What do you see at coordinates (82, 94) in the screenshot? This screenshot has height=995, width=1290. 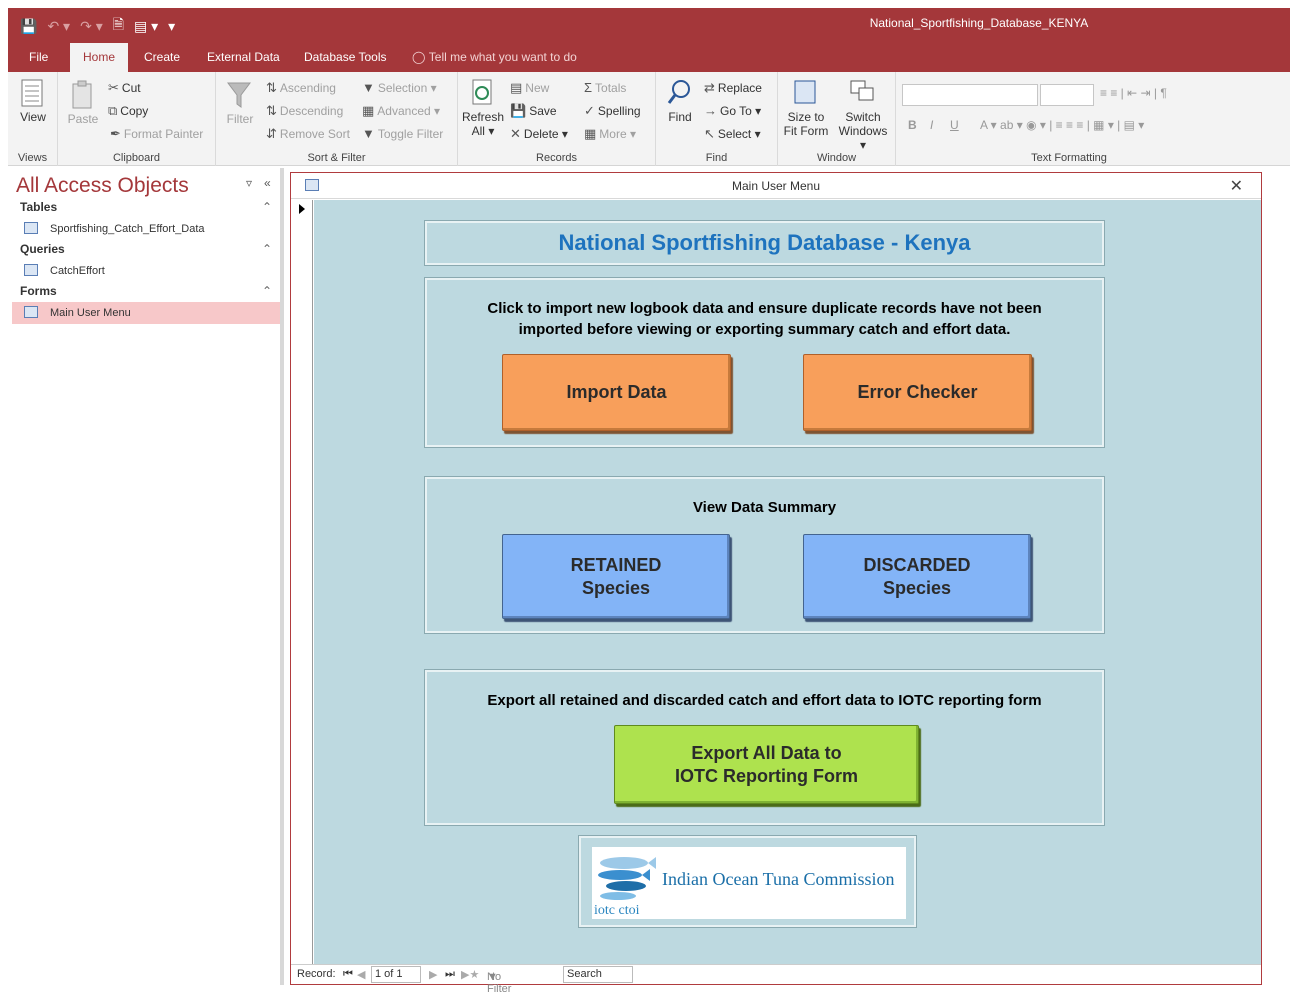 I see `clipboard-icon` at bounding box center [82, 94].